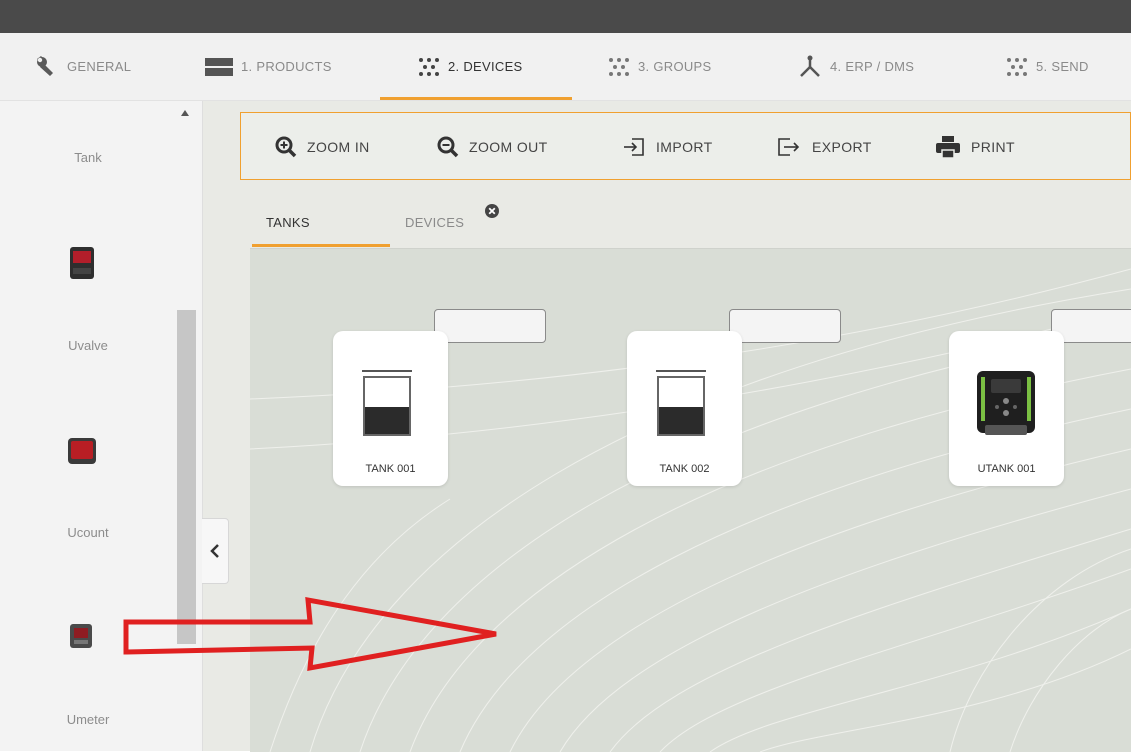  What do you see at coordinates (219, 66) in the screenshot?
I see `products-icon` at bounding box center [219, 66].